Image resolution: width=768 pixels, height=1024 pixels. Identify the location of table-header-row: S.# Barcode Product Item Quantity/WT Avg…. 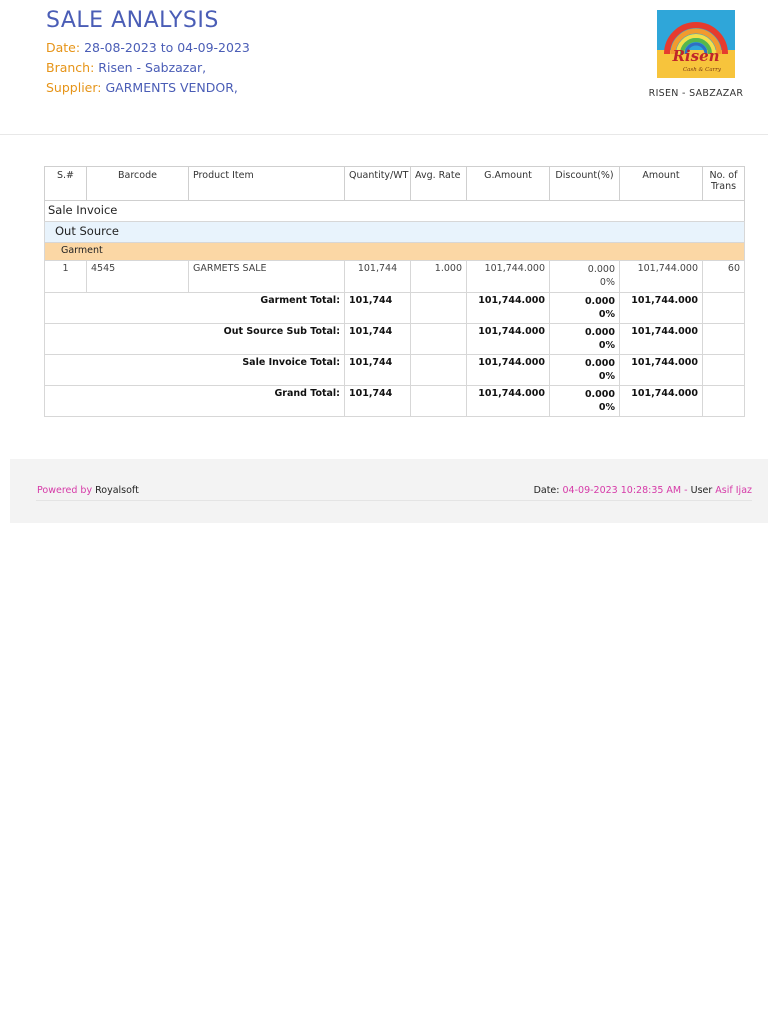
(394, 183).